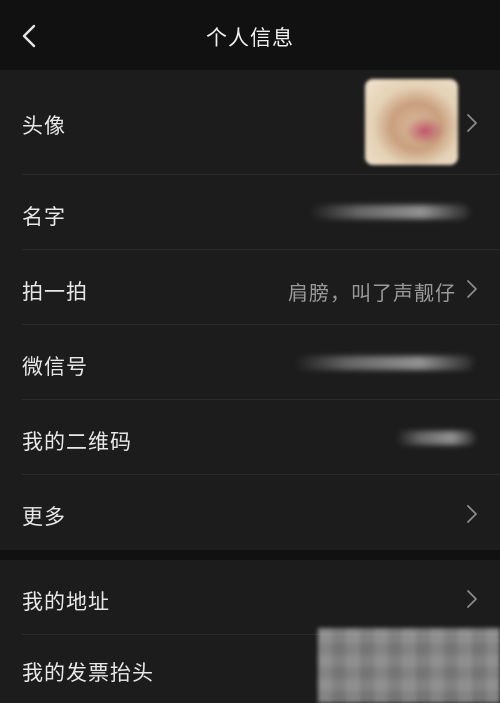 This screenshot has height=703, width=500. I want to click on row-pat: 拍一拍 肩膀，叫了声靓仔, so click(250, 287).